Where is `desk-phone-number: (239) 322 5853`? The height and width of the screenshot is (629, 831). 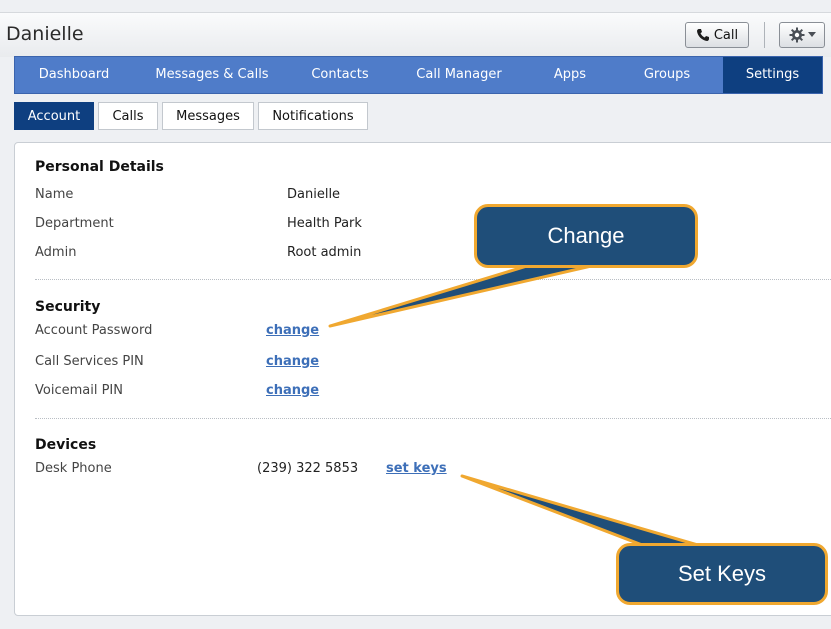 desk-phone-number: (239) 322 5853 is located at coordinates (308, 468).